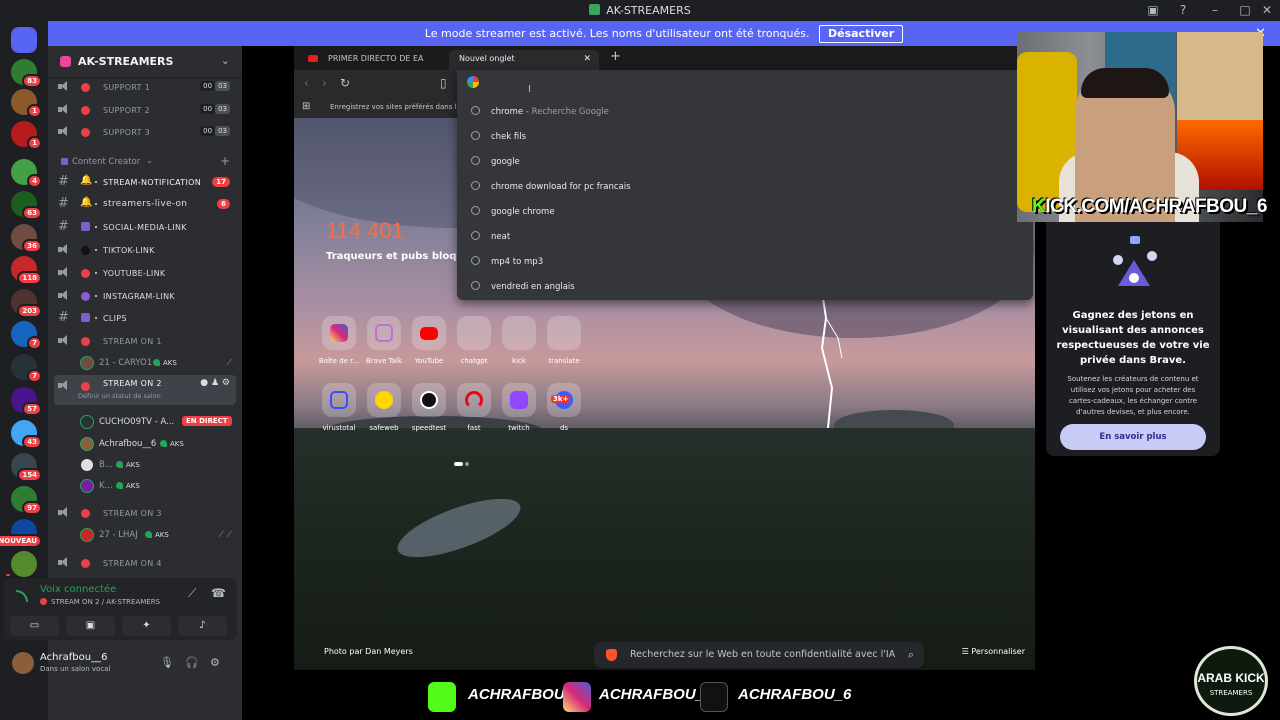 This screenshot has width=1280, height=720. I want to click on add-channel-icon: +, so click(225, 161).